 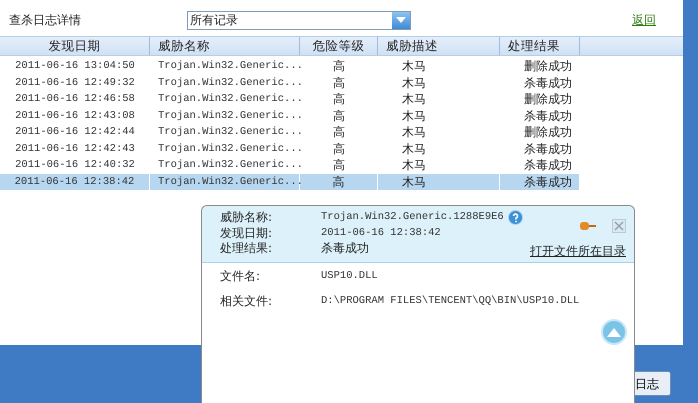 What do you see at coordinates (75, 182) in the screenshot?
I see `table-cell: 2011-06-16 12:38:42` at bounding box center [75, 182].